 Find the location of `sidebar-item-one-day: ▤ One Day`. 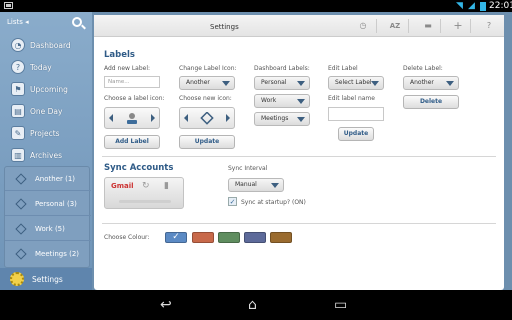

sidebar-item-one-day: ▤ One Day is located at coordinates (46, 111).